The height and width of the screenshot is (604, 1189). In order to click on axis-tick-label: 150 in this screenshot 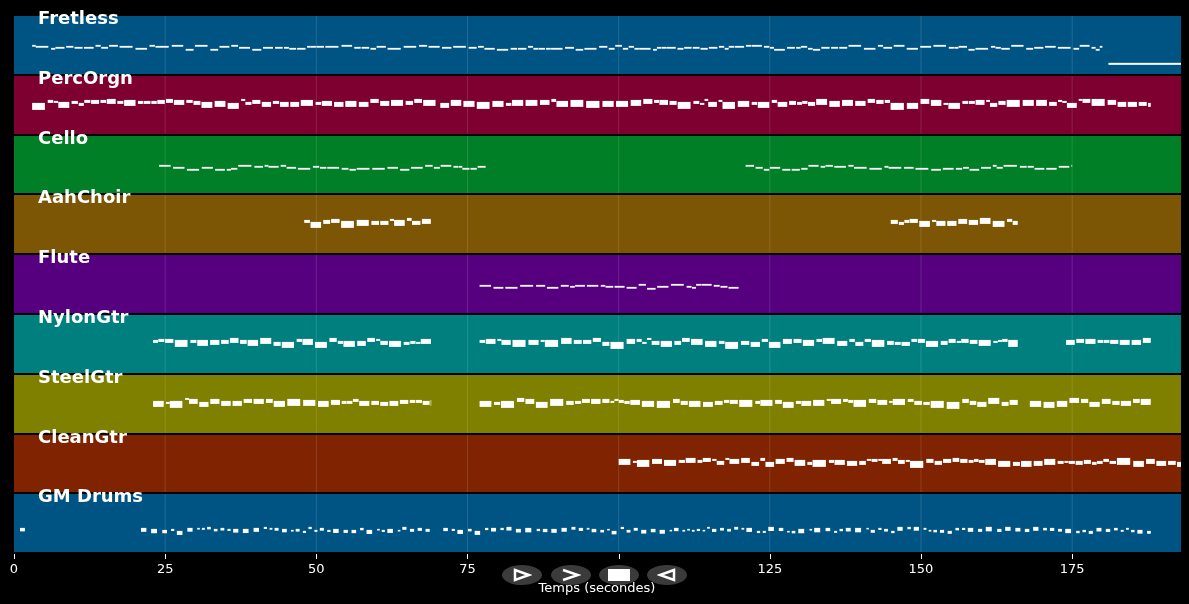, I will do `click(921, 569)`.